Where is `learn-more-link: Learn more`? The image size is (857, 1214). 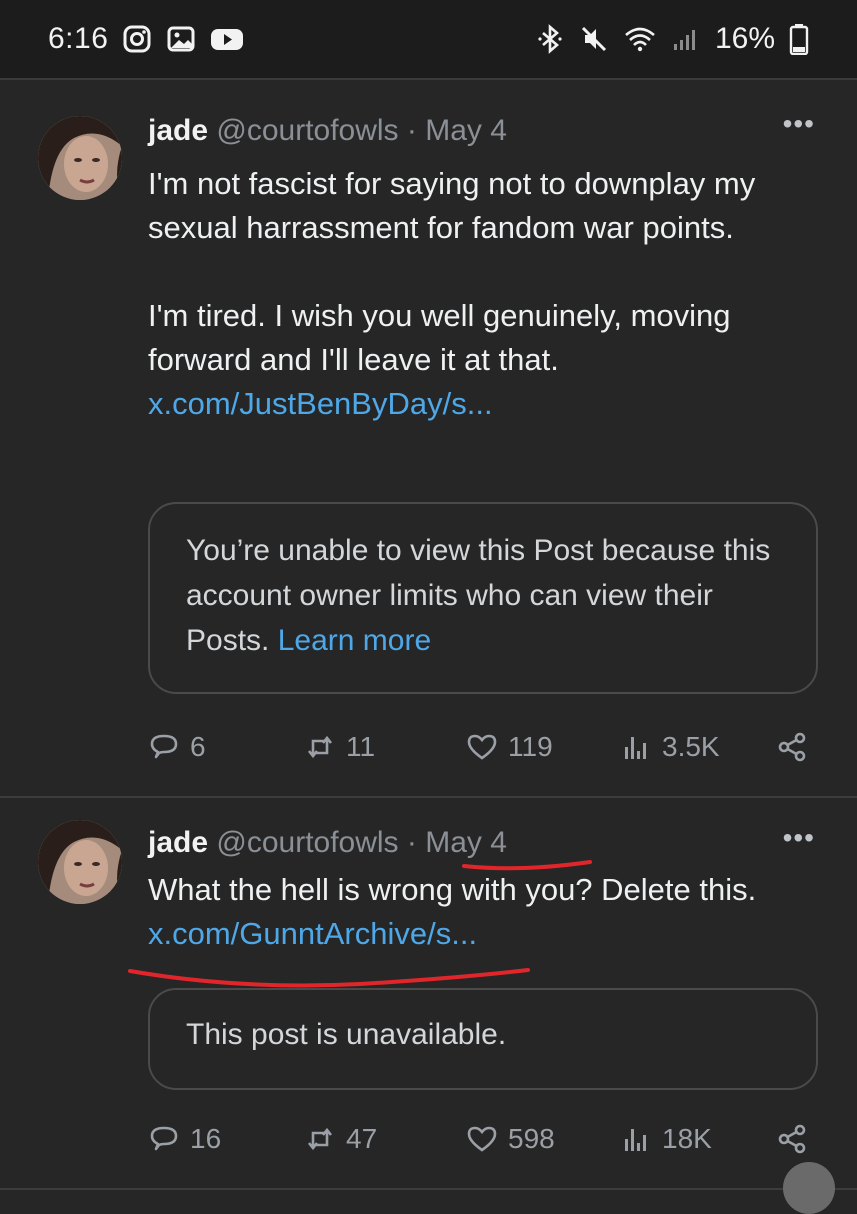
learn-more-link: Learn more is located at coordinates (354, 640).